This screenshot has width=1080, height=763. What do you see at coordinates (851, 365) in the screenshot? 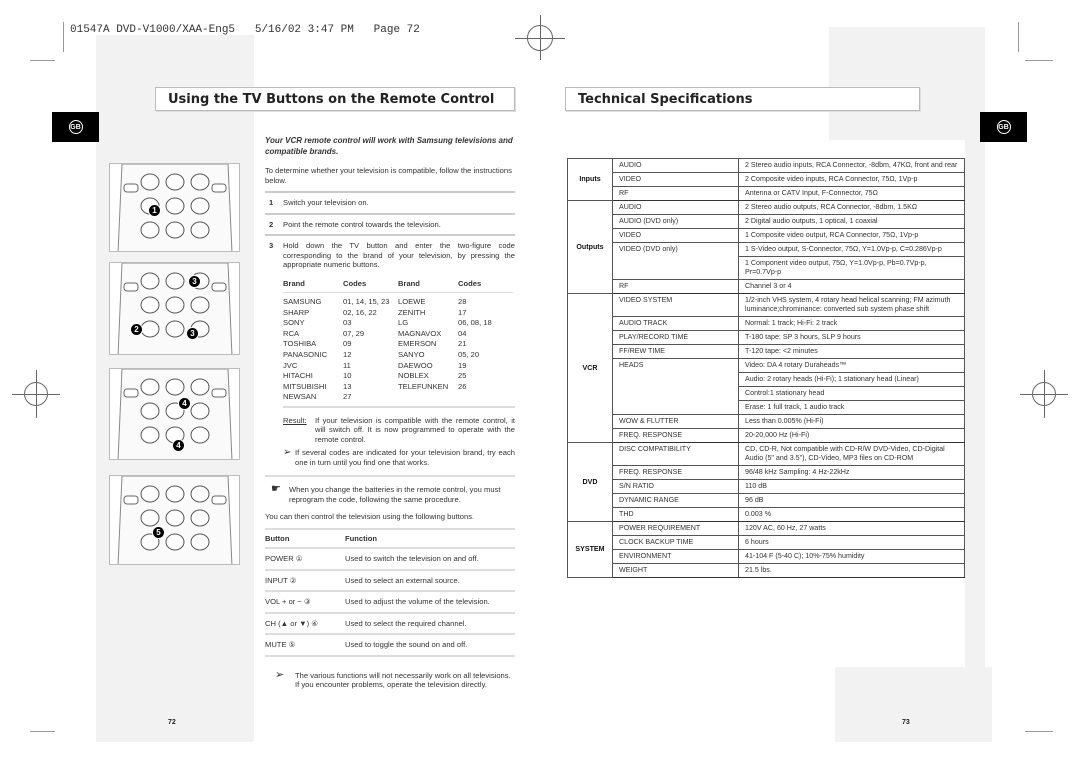
I see `spec-value: Video: DA 4 rotary Duraheads™` at bounding box center [851, 365].